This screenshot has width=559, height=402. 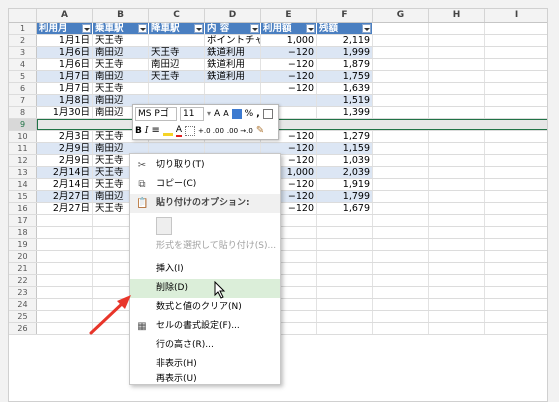 What do you see at coordinates (345, 100) in the screenshot?
I see `cell: 1,519` at bounding box center [345, 100].